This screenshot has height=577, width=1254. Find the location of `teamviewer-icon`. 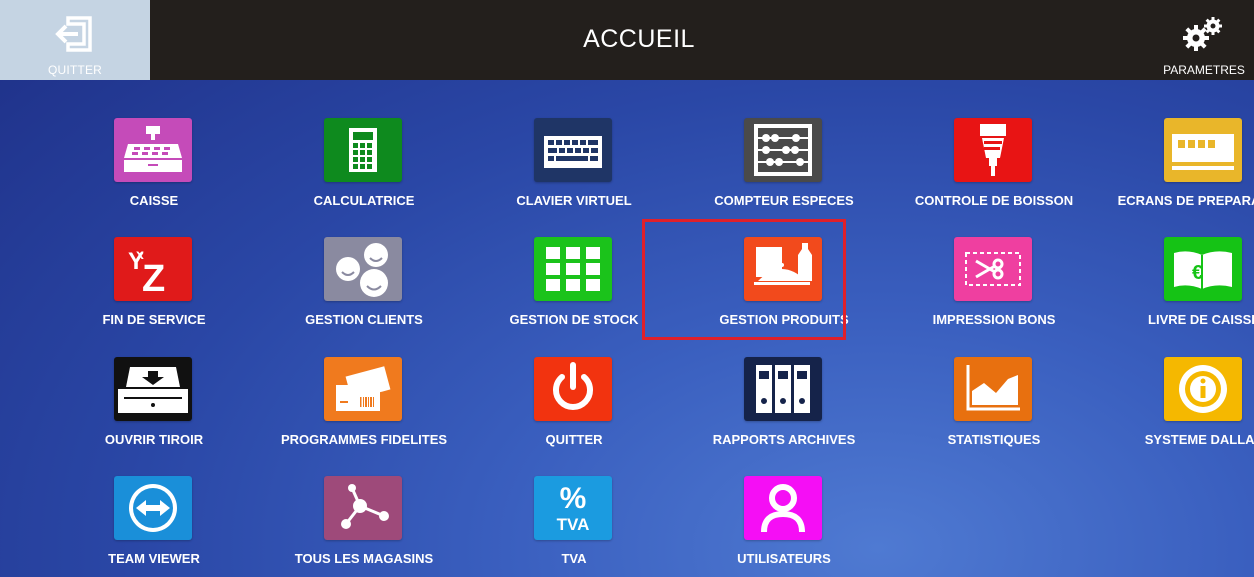

teamviewer-icon is located at coordinates (153, 508).